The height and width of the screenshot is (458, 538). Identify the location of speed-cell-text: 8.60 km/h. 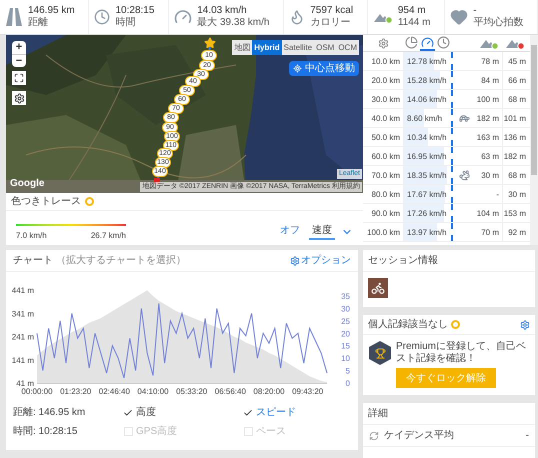
(424, 118).